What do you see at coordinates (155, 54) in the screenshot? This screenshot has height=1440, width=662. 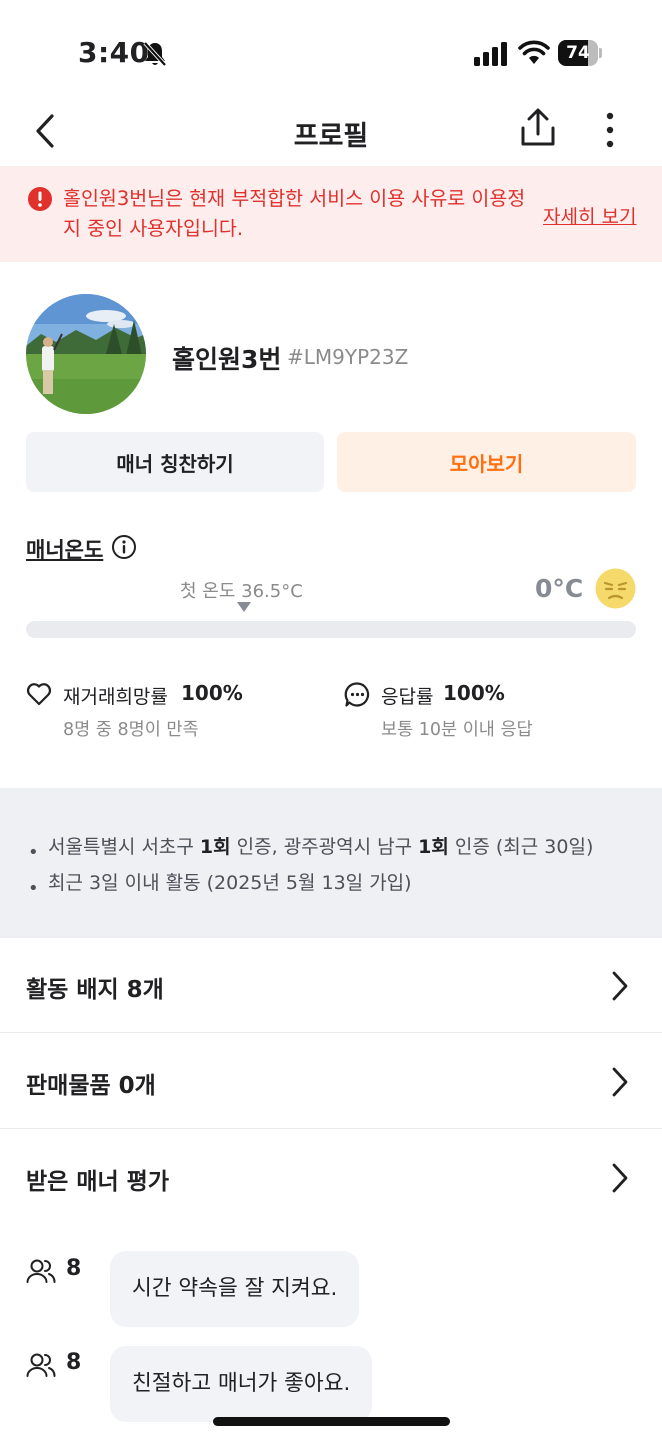 I see `bell-slash-icon` at bounding box center [155, 54].